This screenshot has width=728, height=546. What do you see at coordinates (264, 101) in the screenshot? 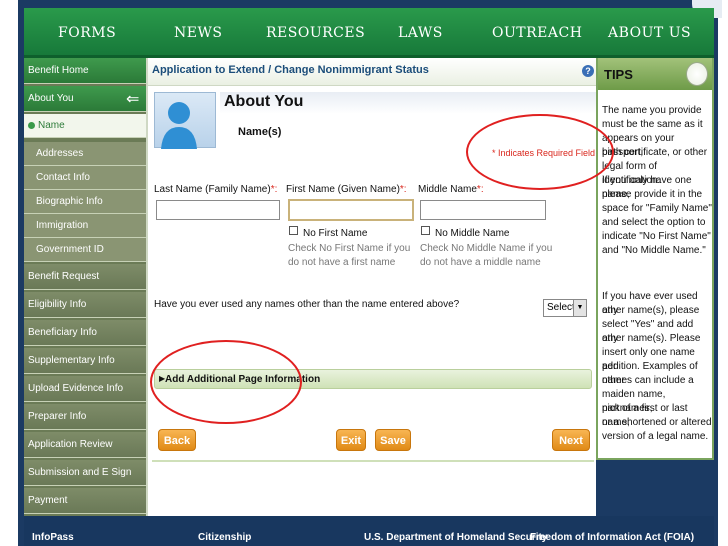
I see `page-title: About You` at bounding box center [264, 101].